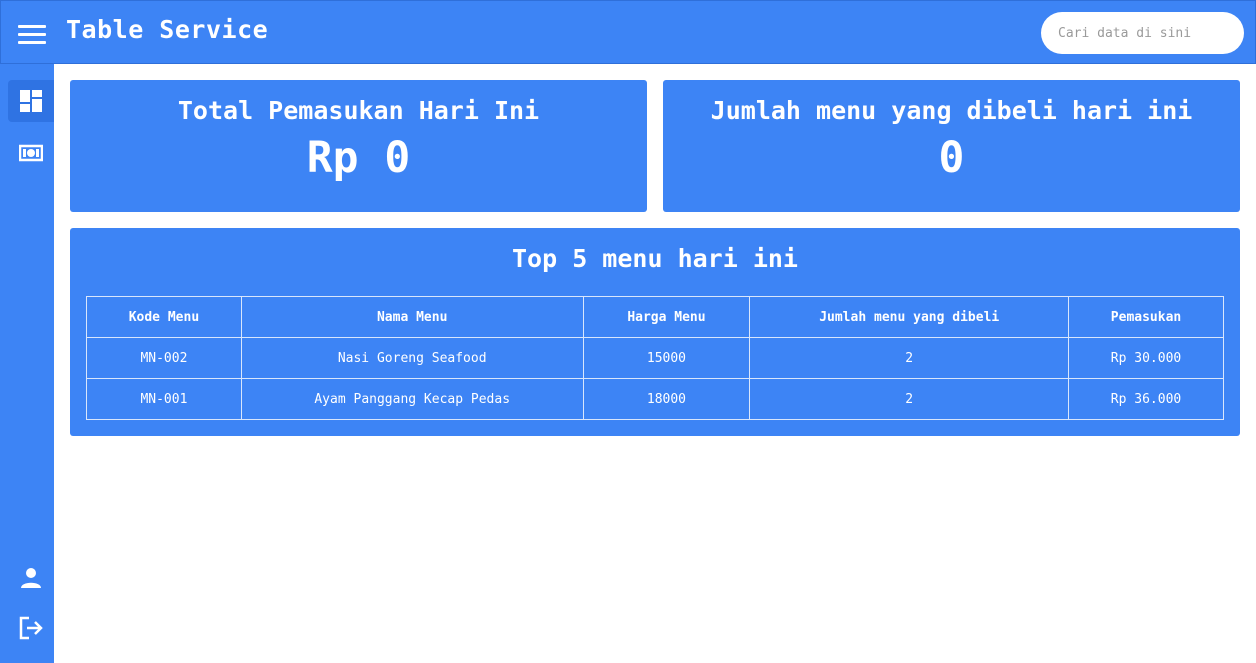 This screenshot has height=663, width=1256. Describe the element at coordinates (628, 32) in the screenshot. I see `top-bar: Table Service` at that location.